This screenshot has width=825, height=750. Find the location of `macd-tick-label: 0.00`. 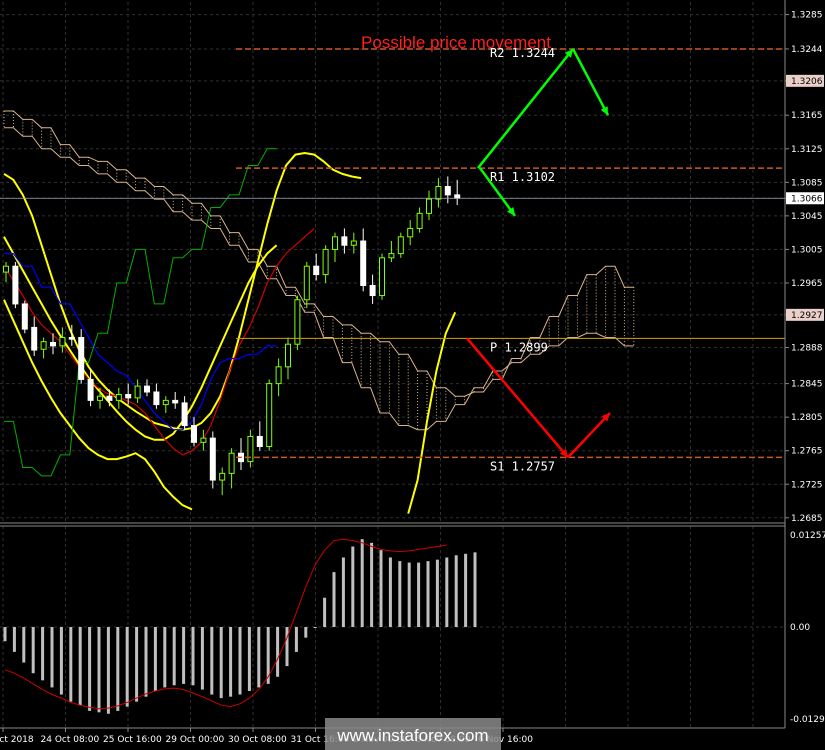

macd-tick-label: 0.00 is located at coordinates (800, 628).